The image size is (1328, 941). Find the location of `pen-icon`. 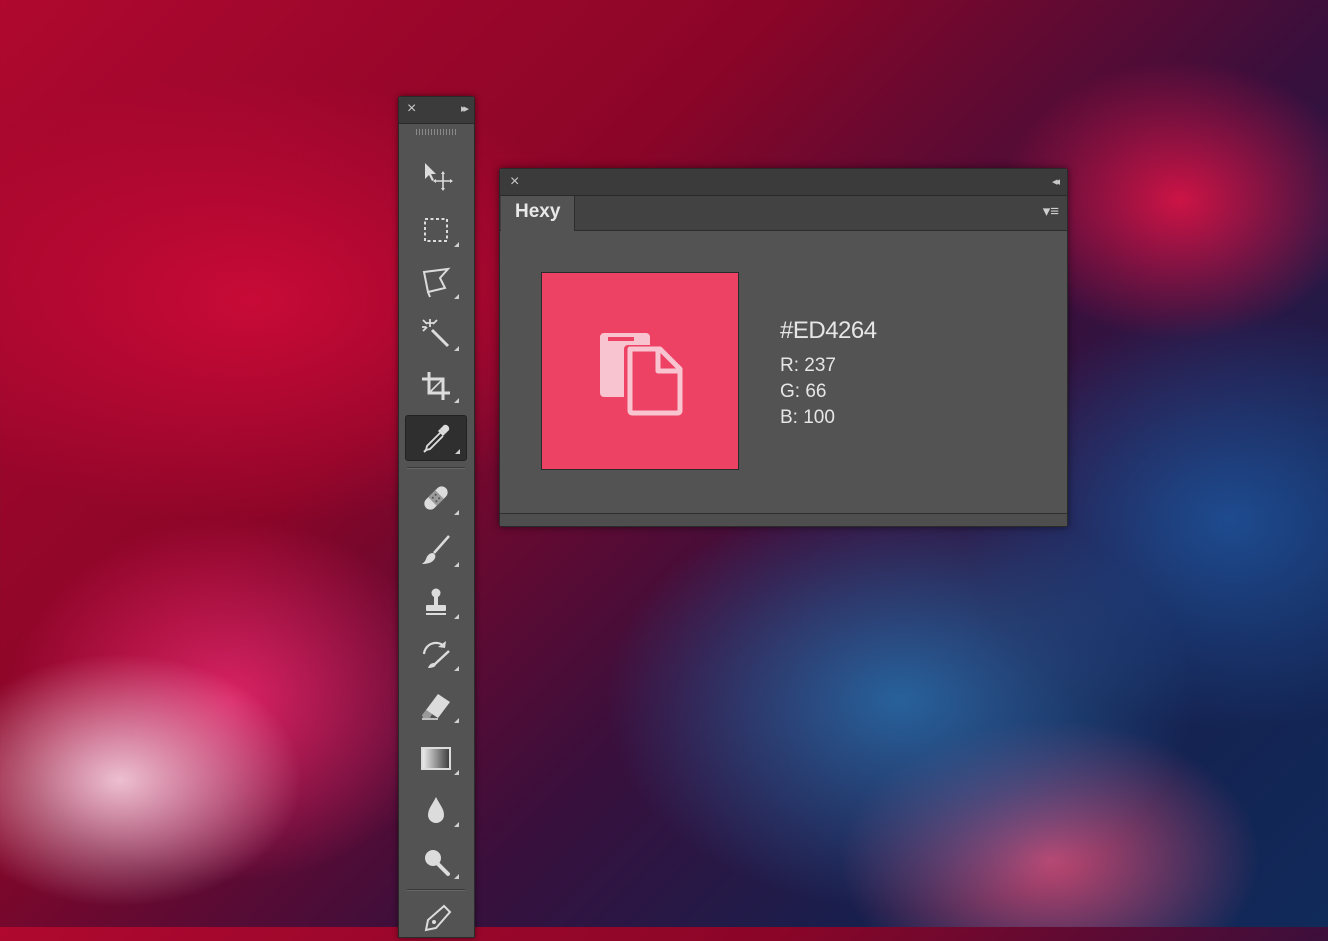

pen-icon is located at coordinates (438, 918).